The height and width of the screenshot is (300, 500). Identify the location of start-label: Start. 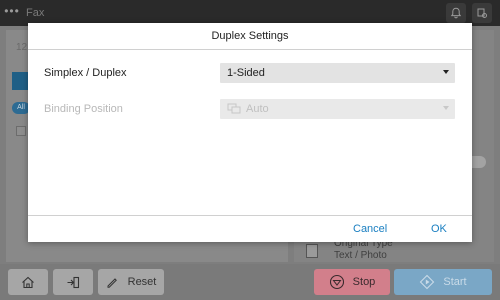
(455, 282).